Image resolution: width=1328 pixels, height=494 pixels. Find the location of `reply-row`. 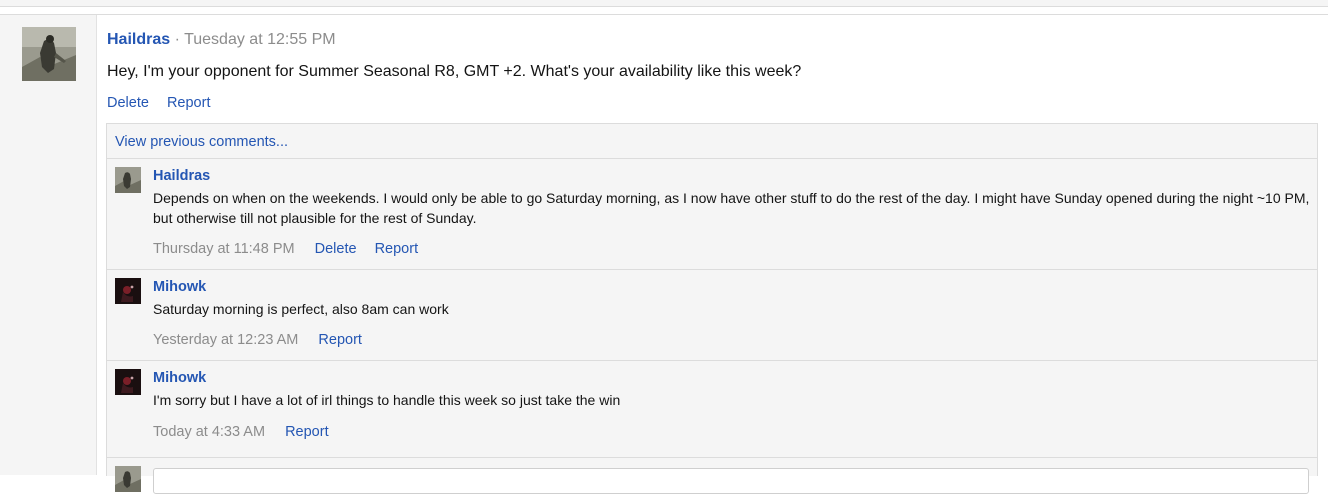

reply-row is located at coordinates (712, 475).